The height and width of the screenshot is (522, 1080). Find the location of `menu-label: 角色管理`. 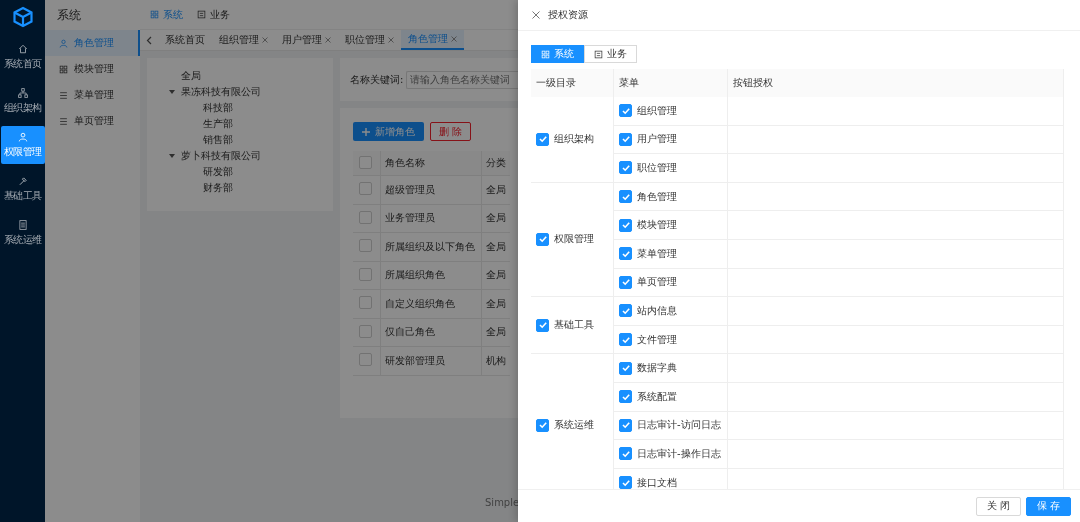

menu-label: 角色管理 is located at coordinates (657, 196).